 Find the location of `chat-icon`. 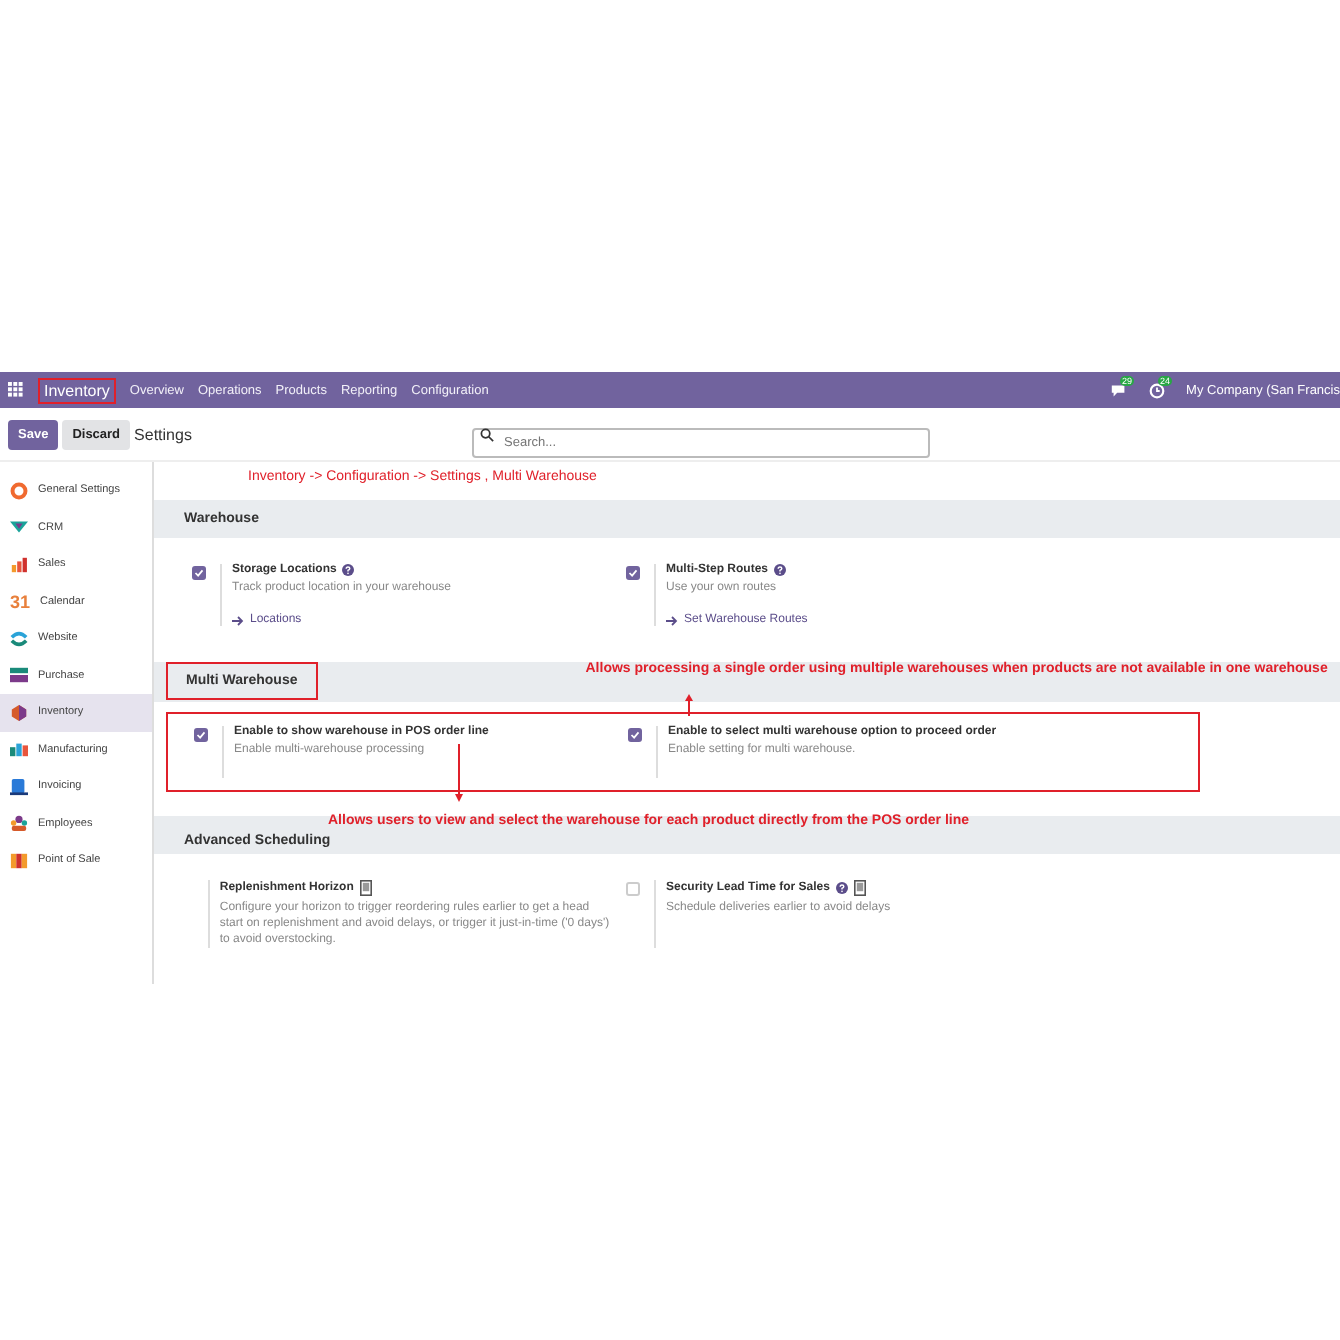

chat-icon is located at coordinates (1119, 390).